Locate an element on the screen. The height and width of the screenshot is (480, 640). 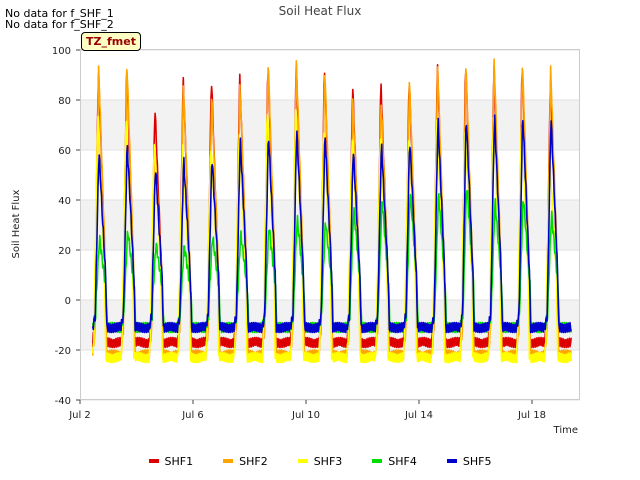
legend-item-shf4: SHF4 is located at coordinates (394, 461).